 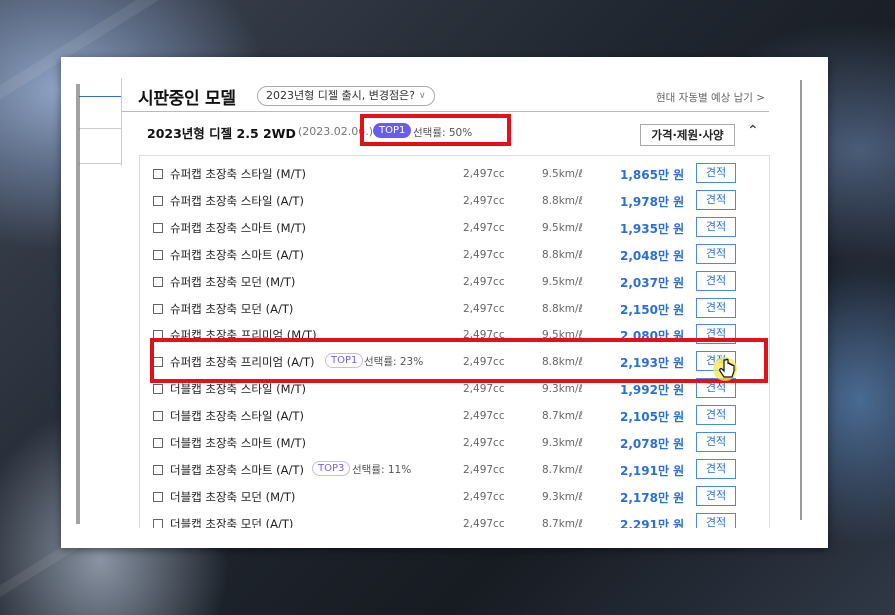 What do you see at coordinates (445, 111) in the screenshot?
I see `header-divider` at bounding box center [445, 111].